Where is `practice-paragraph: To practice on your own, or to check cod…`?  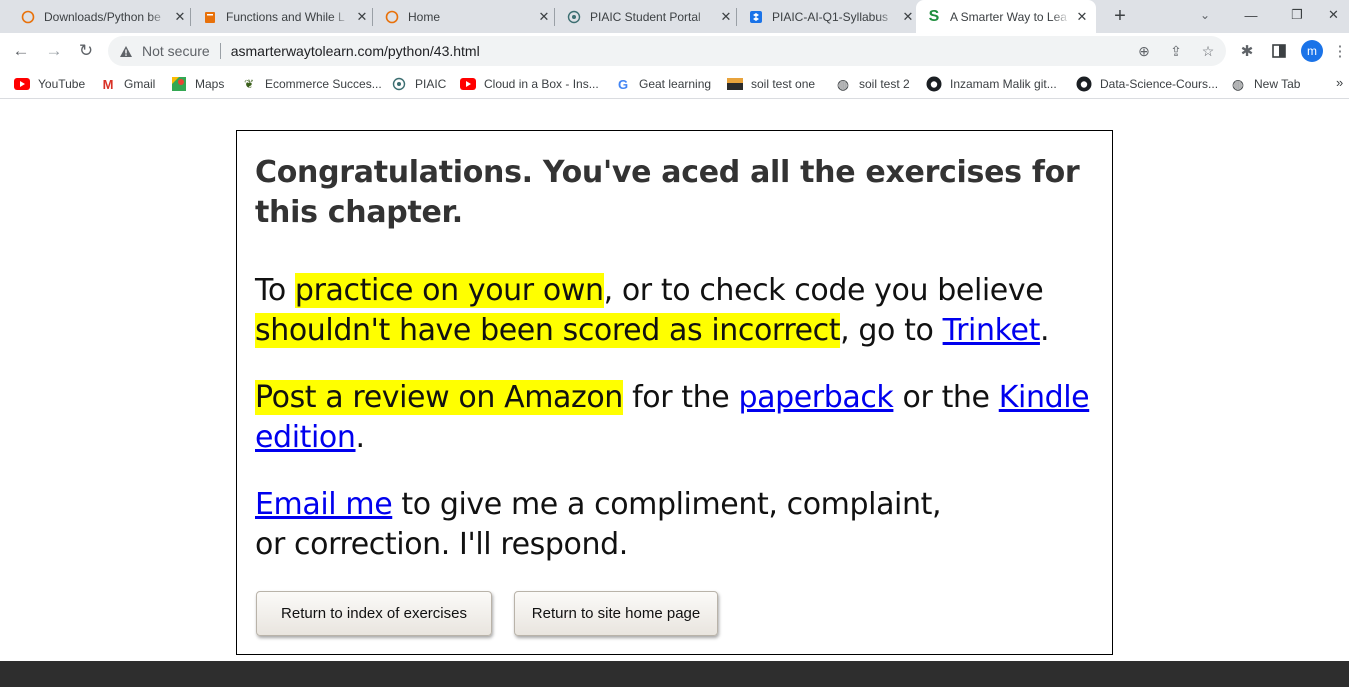
practice-paragraph: To practice on your own, or to check cod… is located at coordinates (652, 310).